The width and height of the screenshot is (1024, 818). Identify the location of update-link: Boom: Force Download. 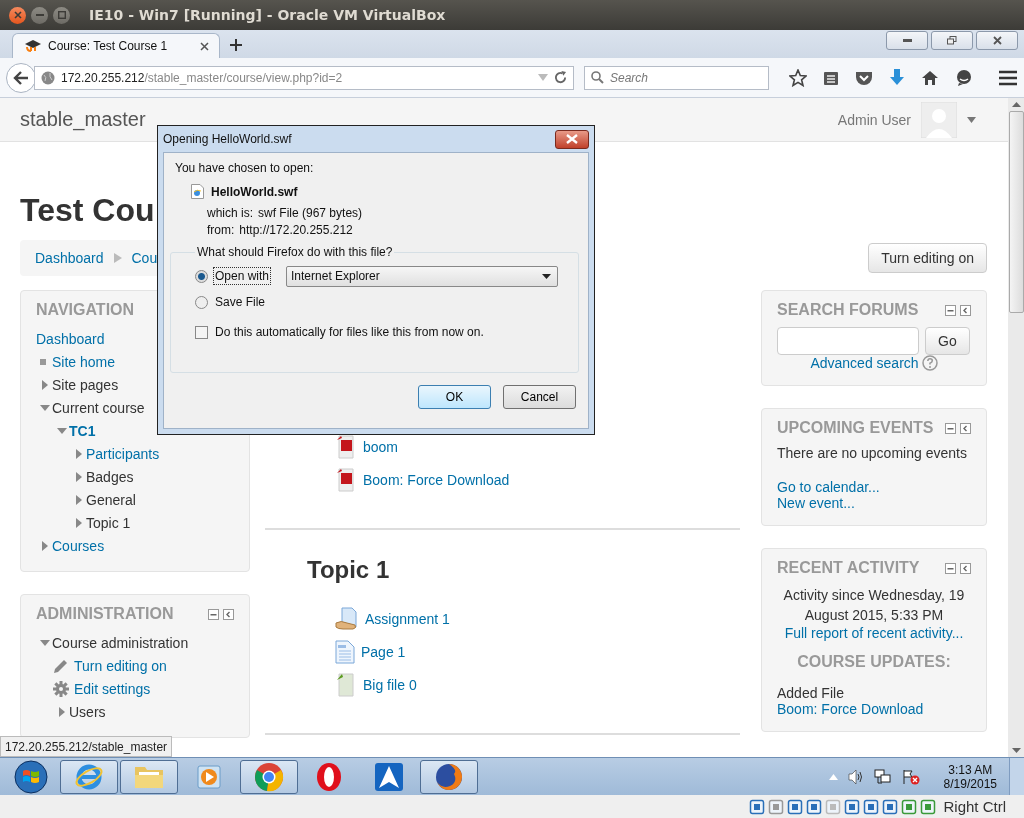
(850, 709).